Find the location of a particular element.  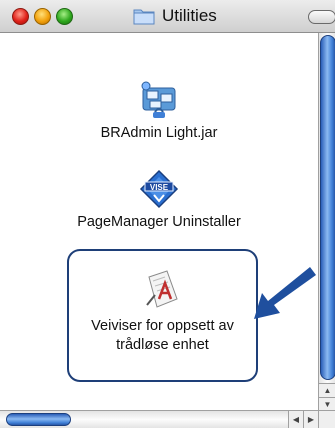

scroll-down-button: ▼ is located at coordinates (327, 404).